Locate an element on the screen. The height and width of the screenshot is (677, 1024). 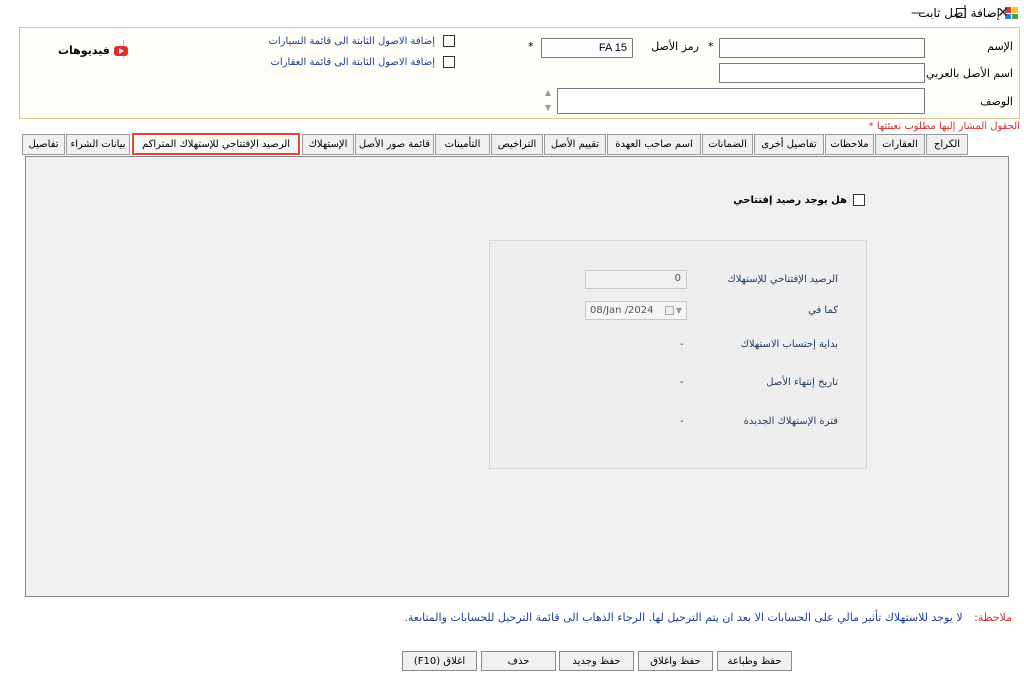
close-button: اغلاق (F10) is located at coordinates (439, 661).